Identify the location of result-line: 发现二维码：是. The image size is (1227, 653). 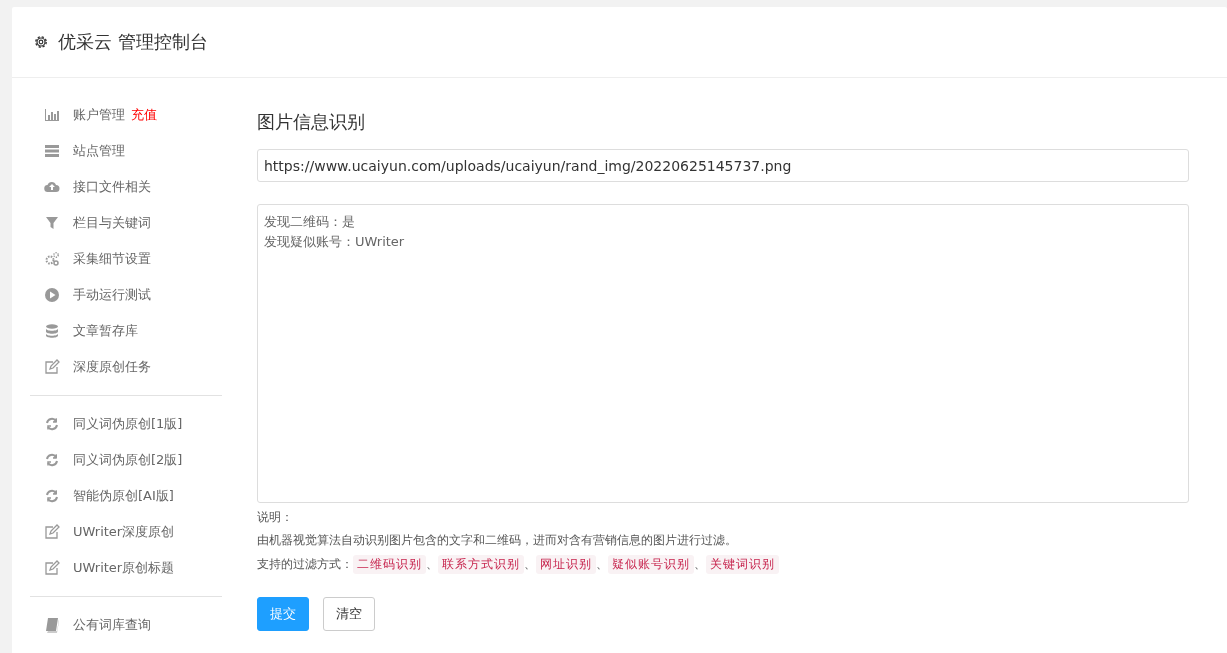
(310, 222).